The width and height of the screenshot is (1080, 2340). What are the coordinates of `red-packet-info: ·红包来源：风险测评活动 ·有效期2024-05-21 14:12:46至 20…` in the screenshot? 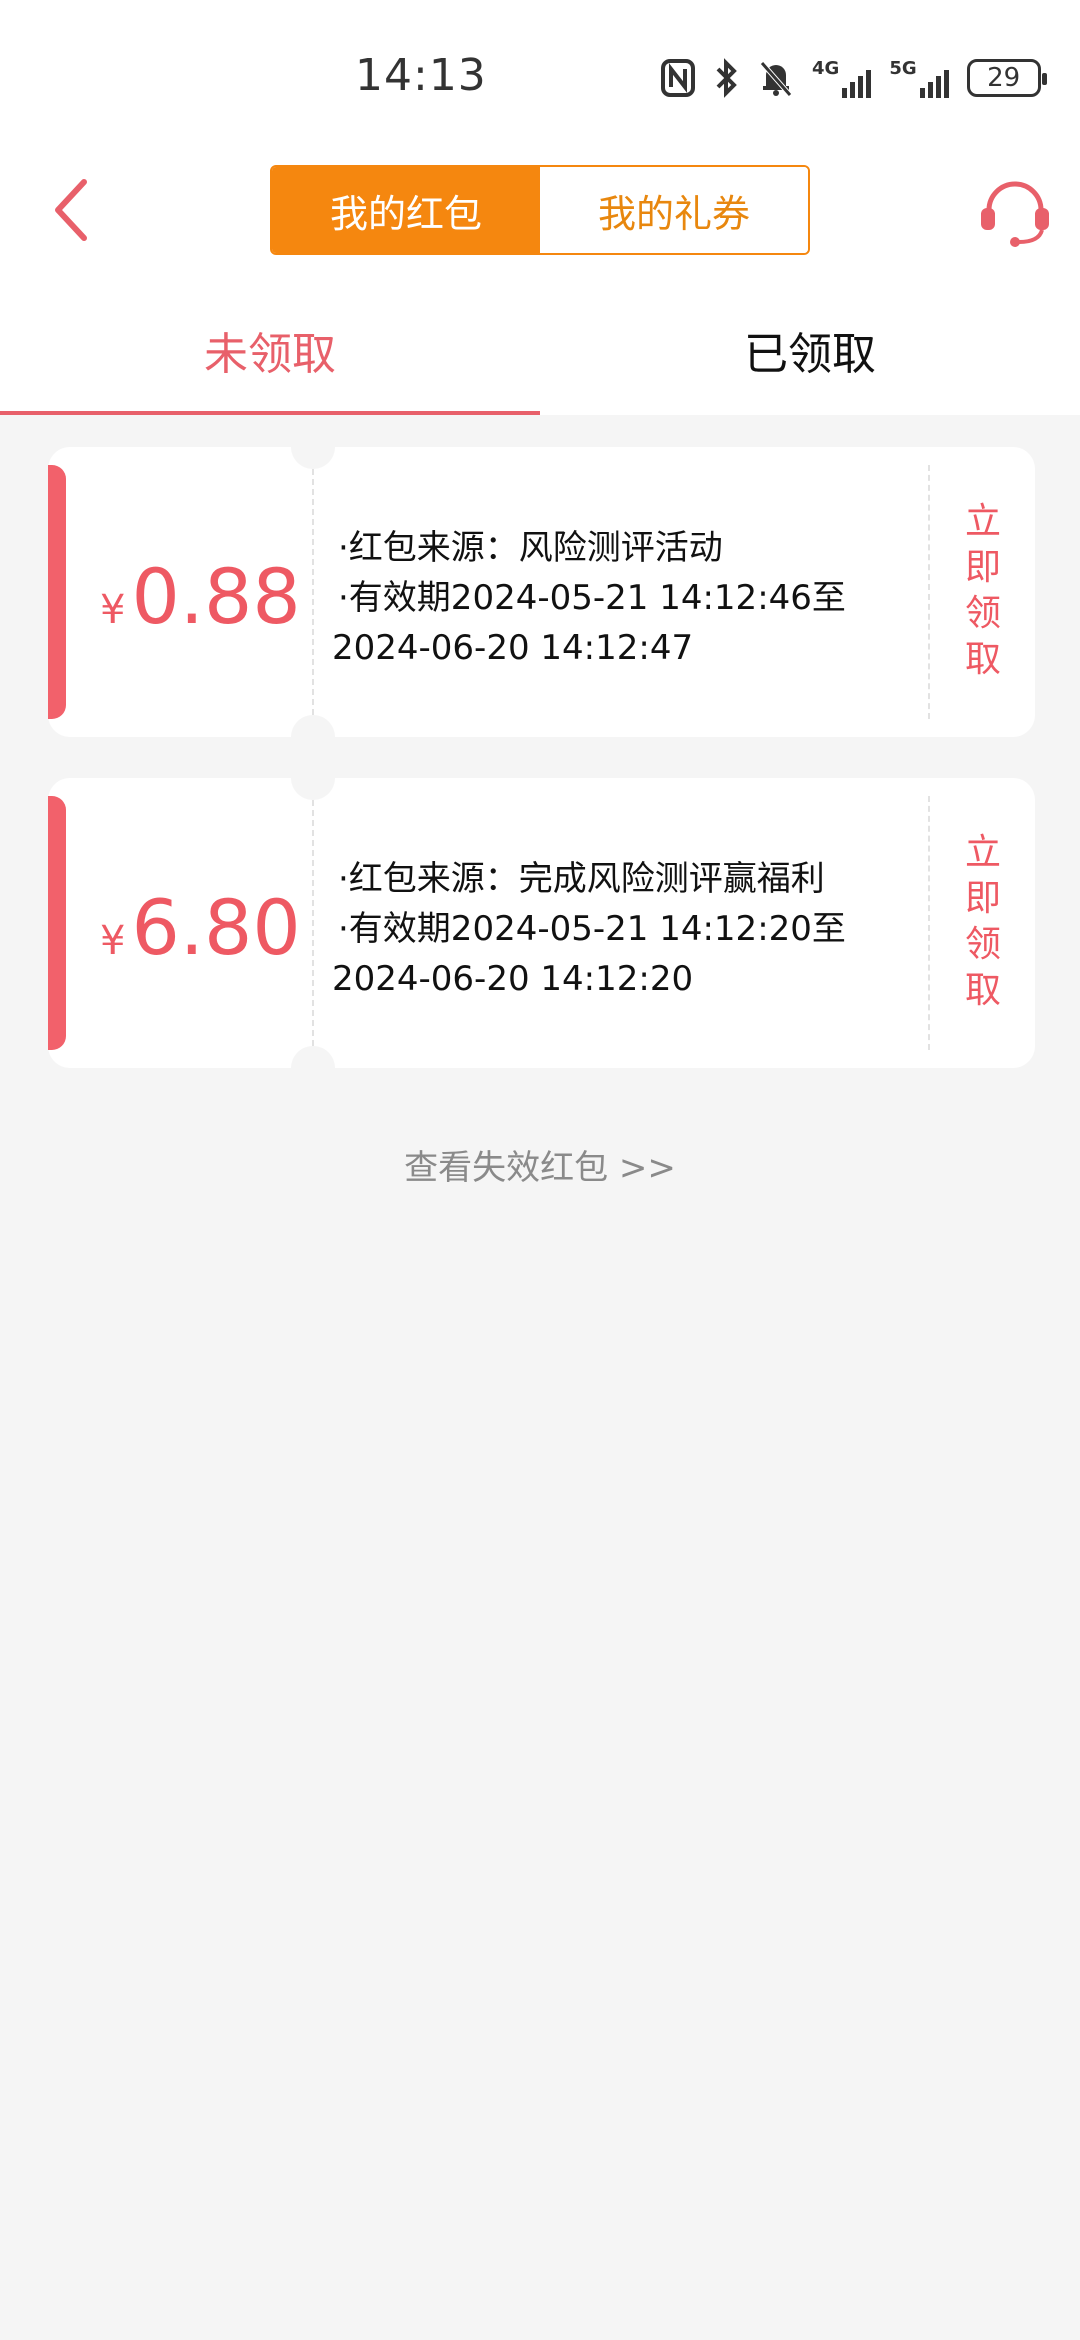 It's located at (625, 598).